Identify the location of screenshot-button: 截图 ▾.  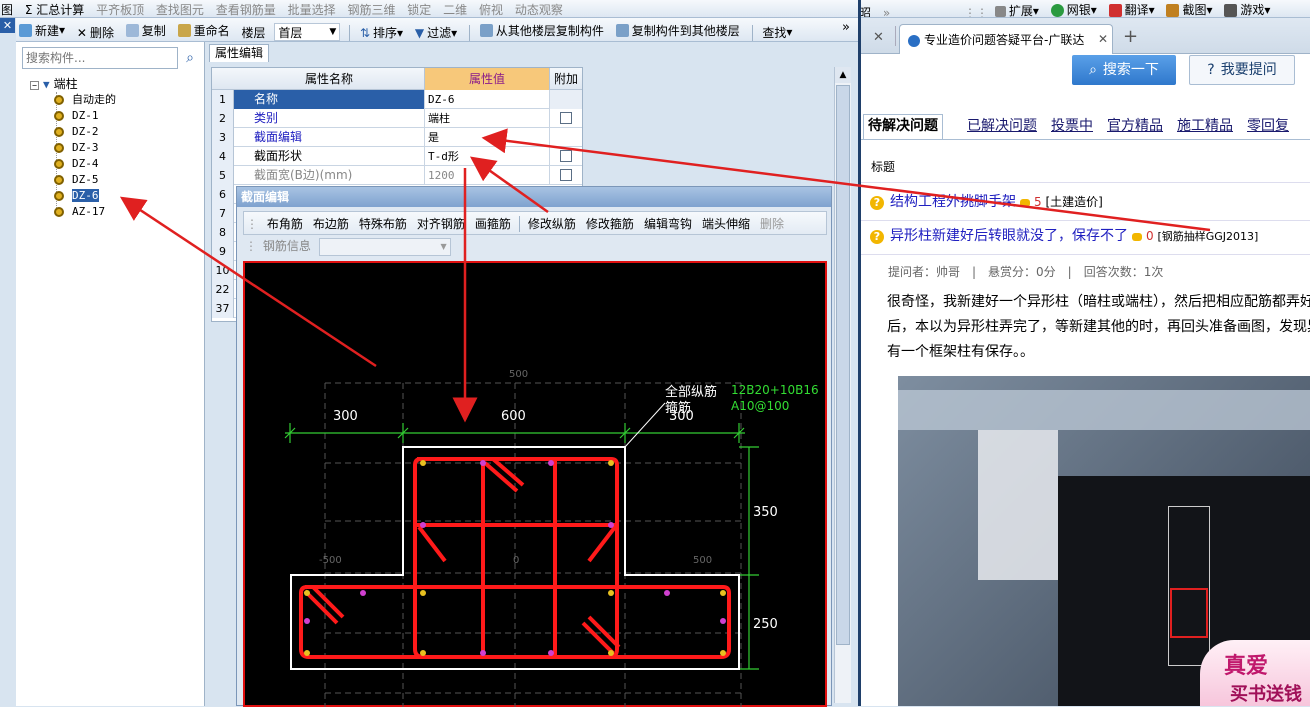
(1189, 8).